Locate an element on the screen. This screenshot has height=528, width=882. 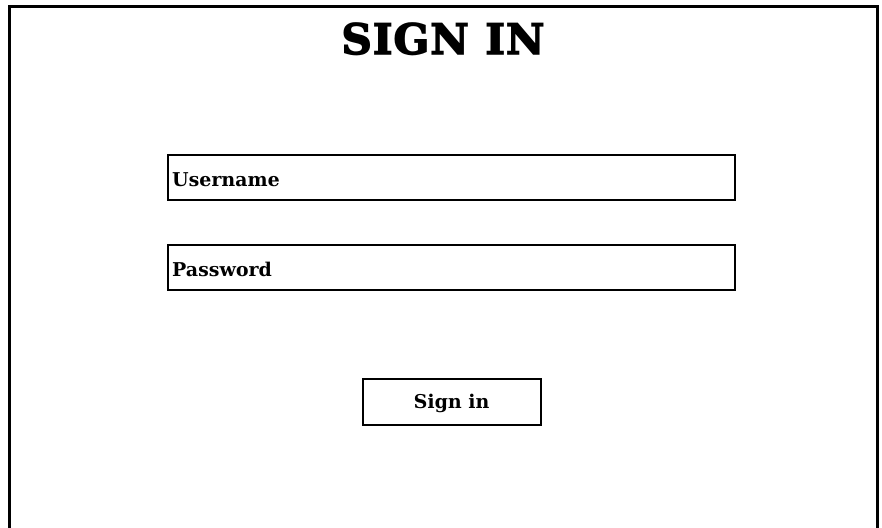
page-title: SIGN IN is located at coordinates (444, 40).